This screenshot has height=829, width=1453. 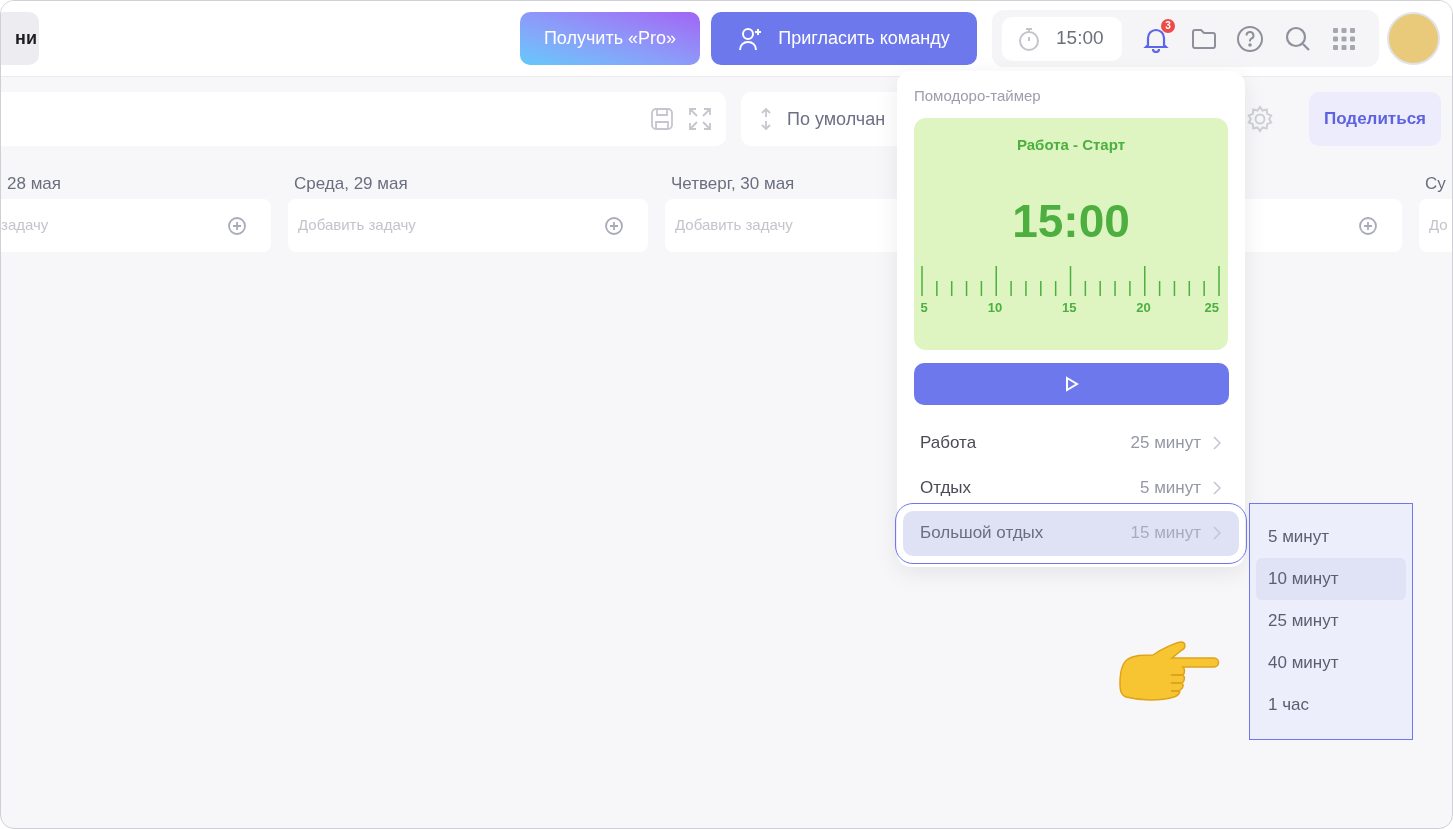 What do you see at coordinates (1143, 308) in the screenshot?
I see `scale-label: 20` at bounding box center [1143, 308].